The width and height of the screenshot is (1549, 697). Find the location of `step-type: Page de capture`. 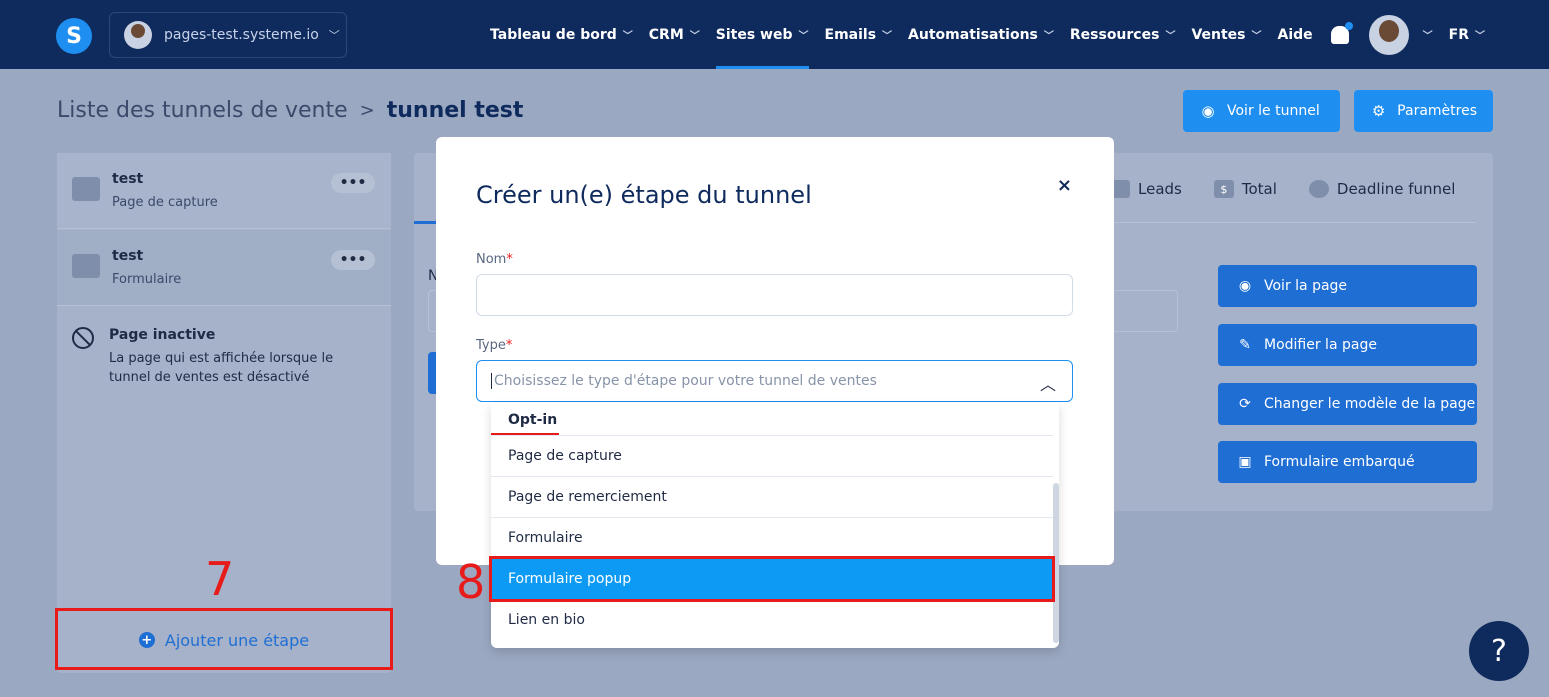

step-type: Page de capture is located at coordinates (165, 202).